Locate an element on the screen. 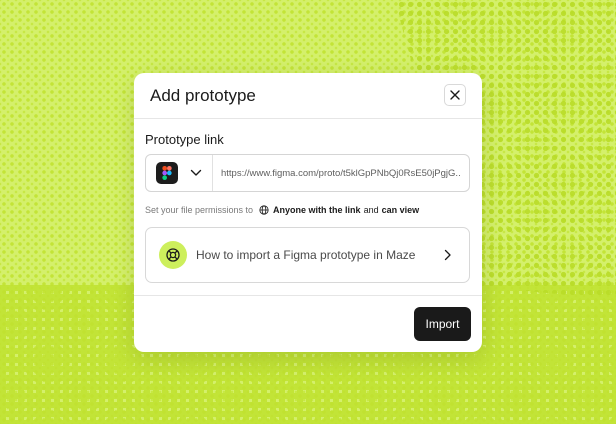  footer-divider is located at coordinates (308, 295).